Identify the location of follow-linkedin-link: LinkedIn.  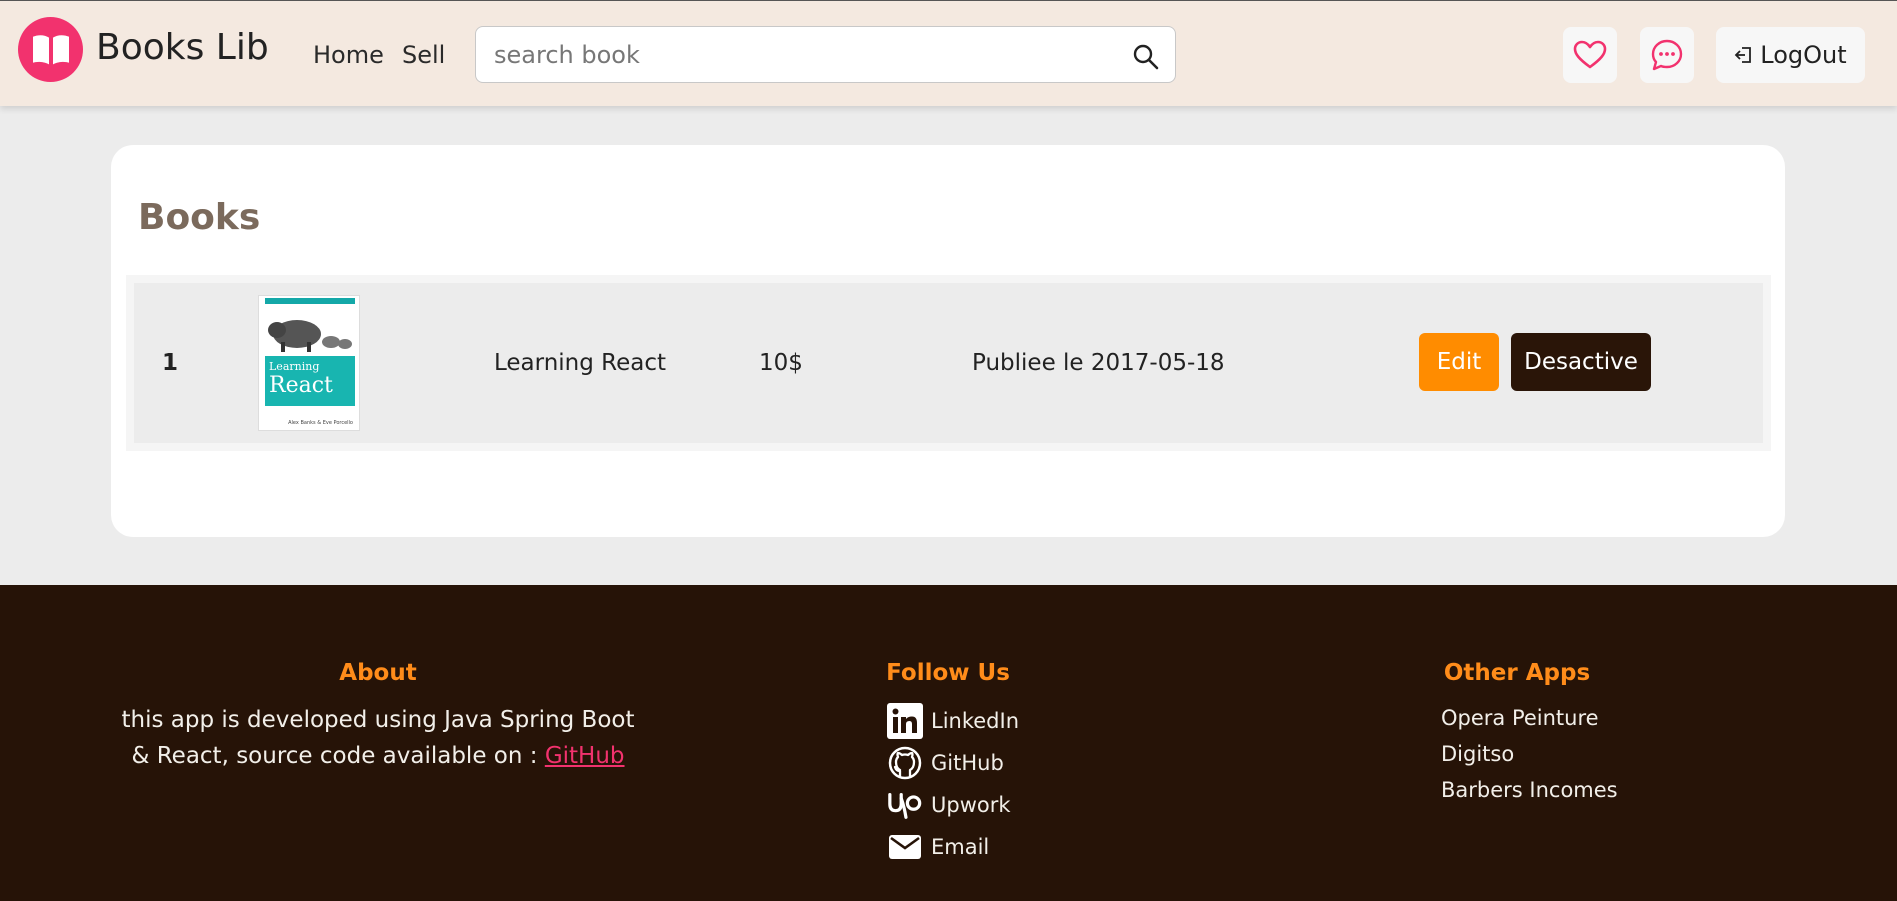
(953, 721).